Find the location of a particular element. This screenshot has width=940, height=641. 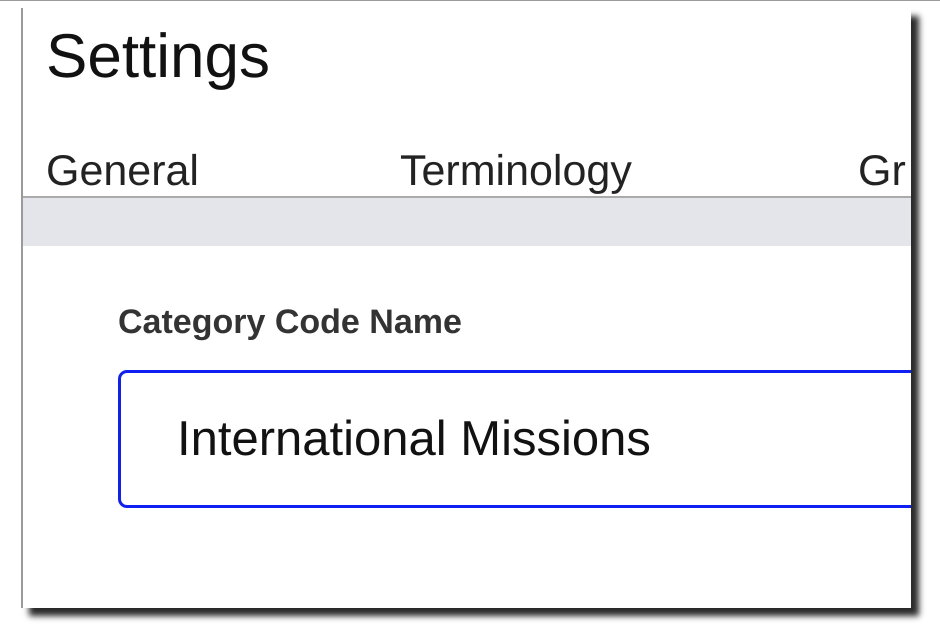

field-label: Category Code Name is located at coordinates (290, 322).